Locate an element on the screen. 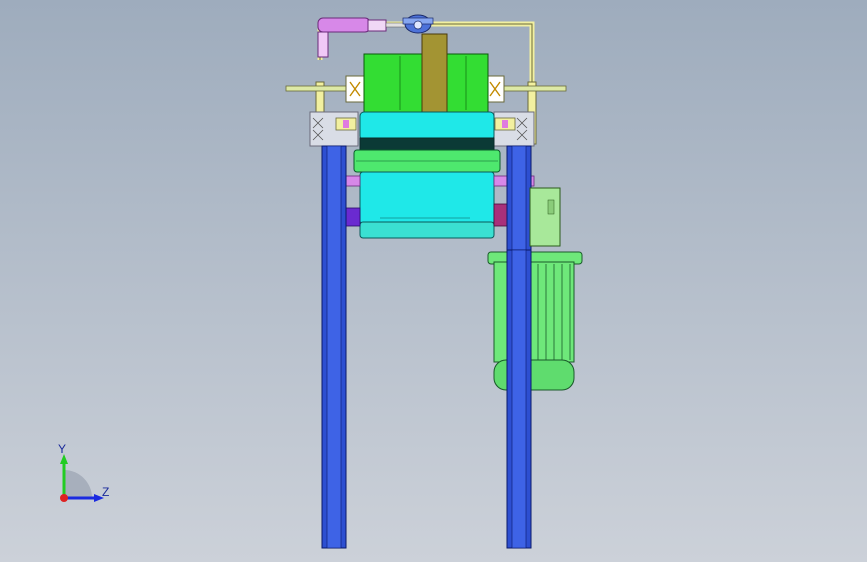  upper-cyan-roller is located at coordinates (427, 131).